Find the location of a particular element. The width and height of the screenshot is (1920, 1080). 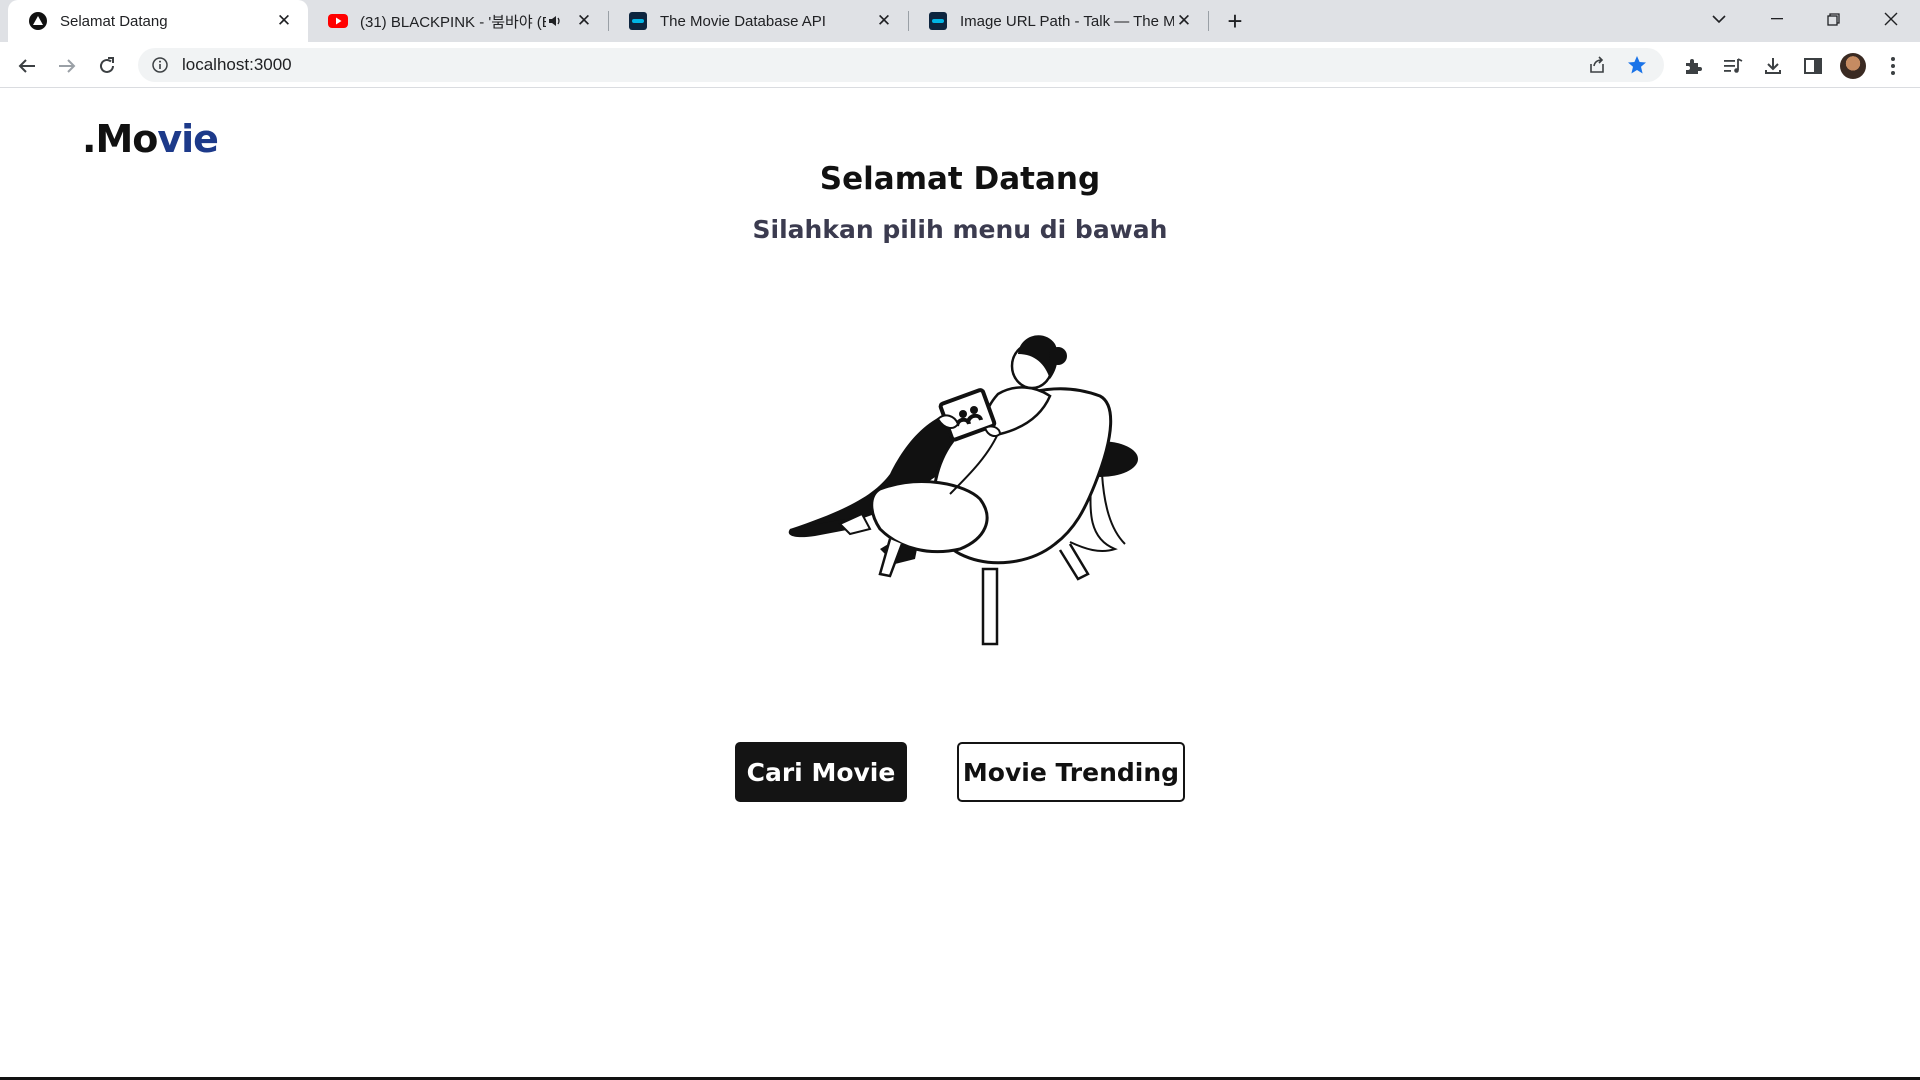

speaker-icon is located at coordinates (555, 21).